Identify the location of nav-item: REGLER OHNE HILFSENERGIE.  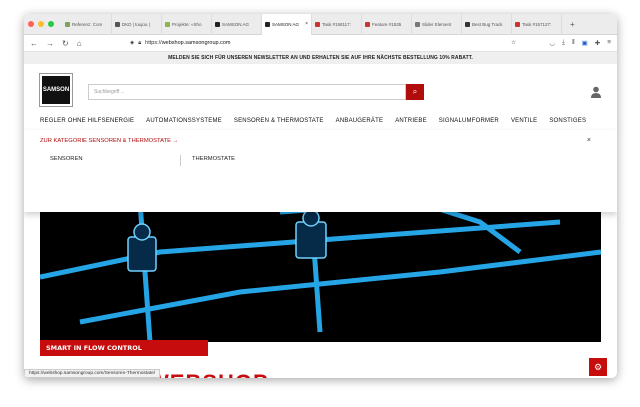
(87, 121).